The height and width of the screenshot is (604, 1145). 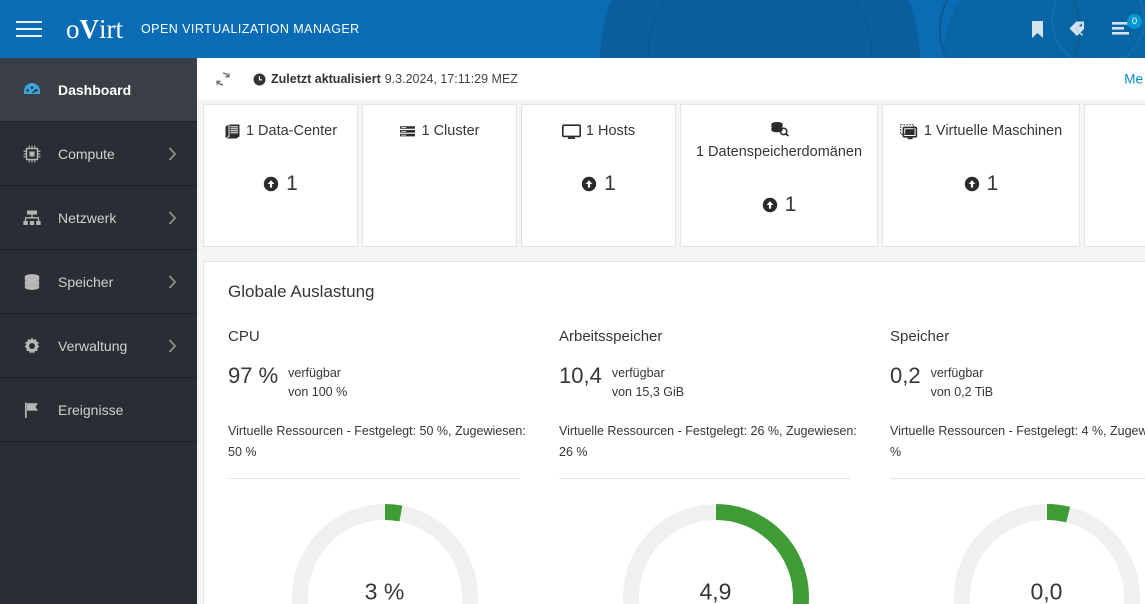 What do you see at coordinates (450, 131) in the screenshot?
I see `kpi-card-title-text: 1 Cluster` at bounding box center [450, 131].